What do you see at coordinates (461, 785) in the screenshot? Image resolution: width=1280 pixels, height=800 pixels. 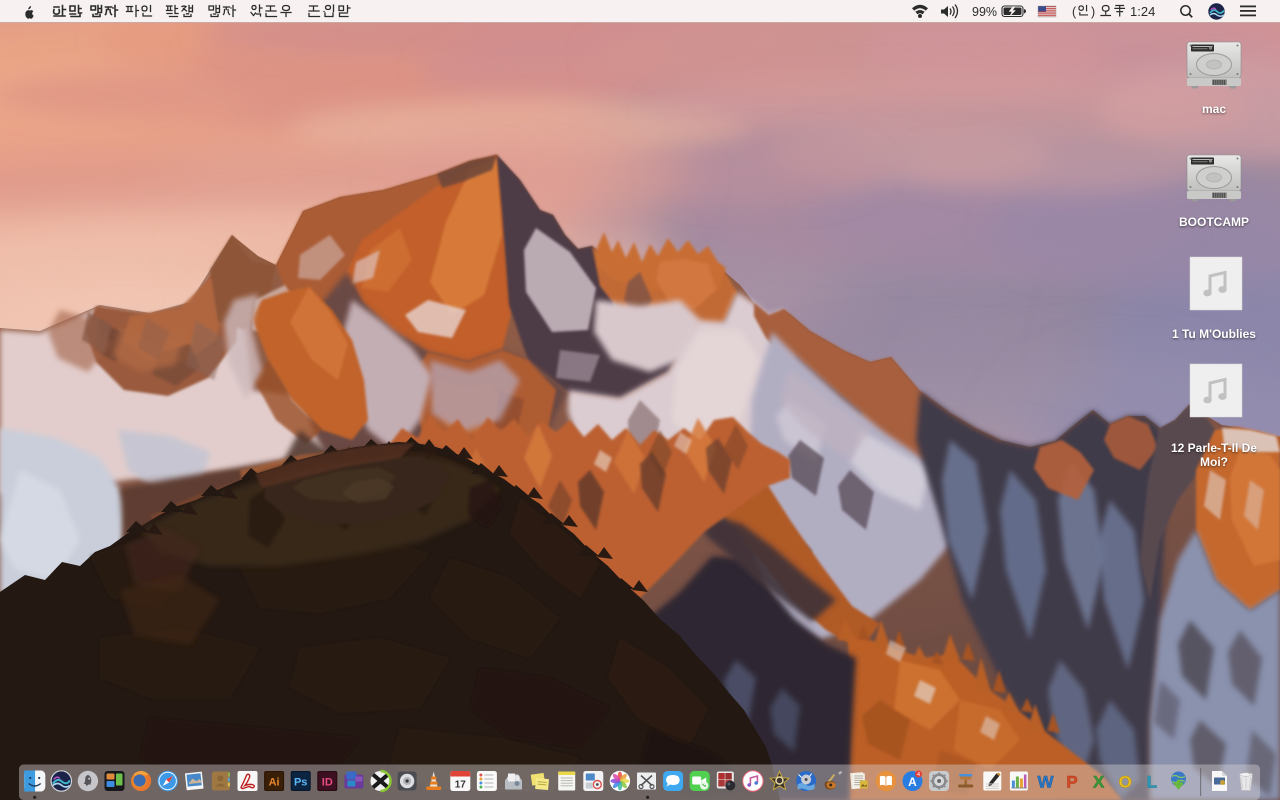 I see `svg-text: 17` at bounding box center [461, 785].